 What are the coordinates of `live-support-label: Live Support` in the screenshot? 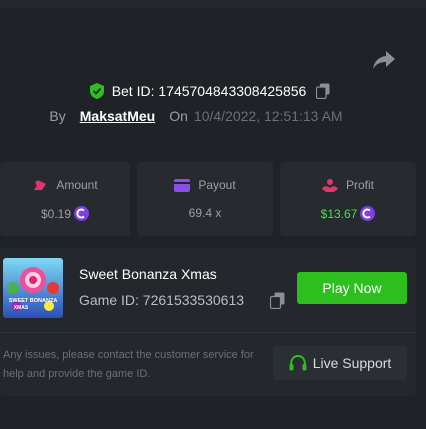 It's located at (352, 363).